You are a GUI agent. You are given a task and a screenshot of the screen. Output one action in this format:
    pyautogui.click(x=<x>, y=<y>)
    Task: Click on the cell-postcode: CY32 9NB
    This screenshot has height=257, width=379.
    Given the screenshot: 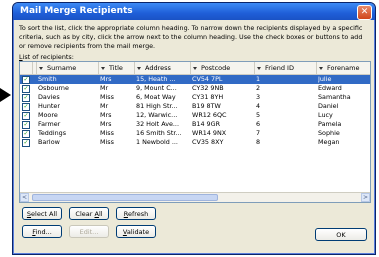 What is the action you would take?
    pyautogui.click(x=208, y=88)
    